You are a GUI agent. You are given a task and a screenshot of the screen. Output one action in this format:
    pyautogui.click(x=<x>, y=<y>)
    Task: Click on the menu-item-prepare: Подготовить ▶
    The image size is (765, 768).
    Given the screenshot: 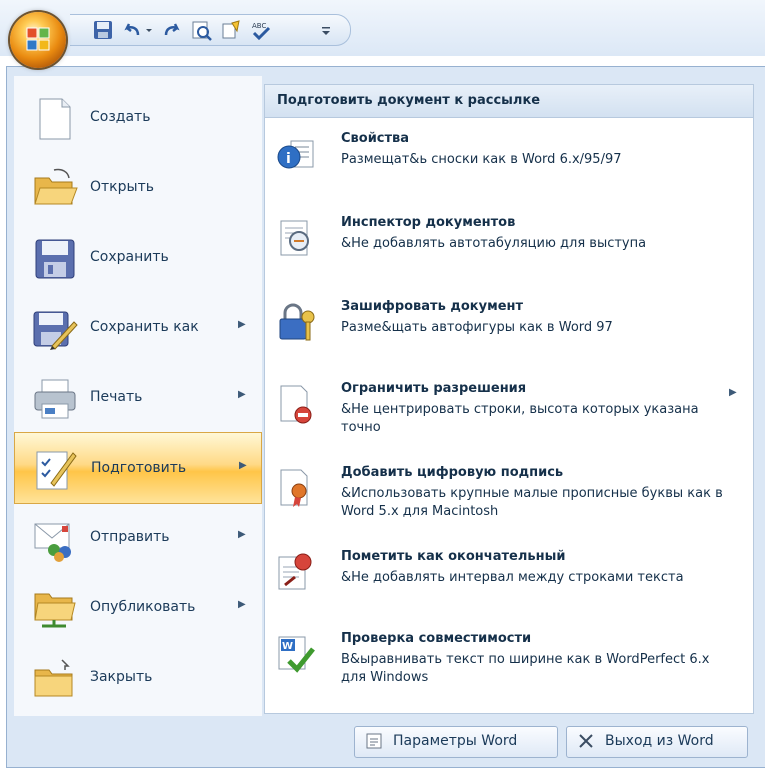 What is the action you would take?
    pyautogui.click(x=138, y=468)
    